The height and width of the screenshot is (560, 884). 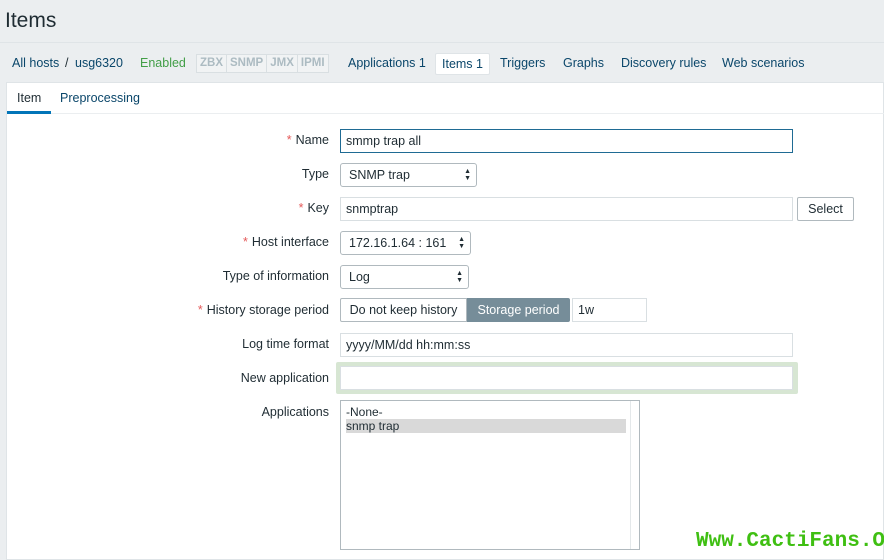 What do you see at coordinates (313, 208) in the screenshot?
I see `key-label: * Key` at bounding box center [313, 208].